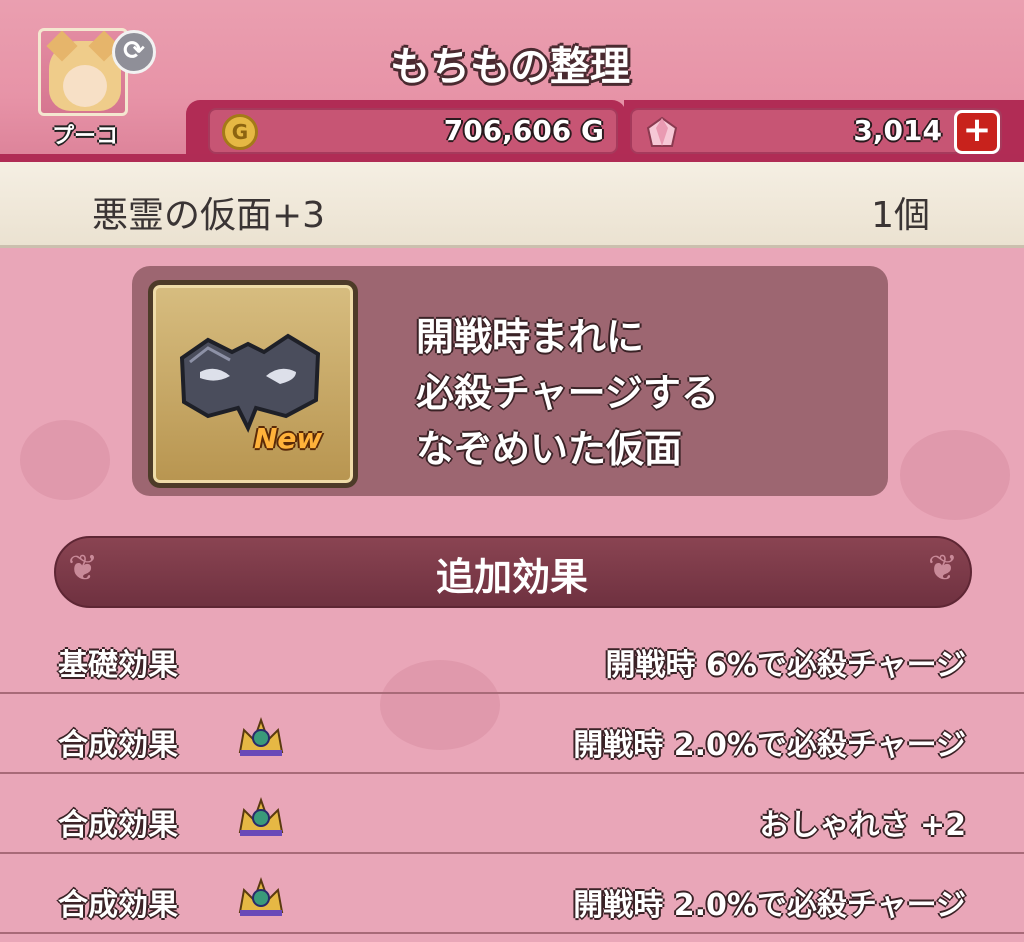 This screenshot has width=1024, height=942. I want to click on coin-icon: G, so click(240, 132).